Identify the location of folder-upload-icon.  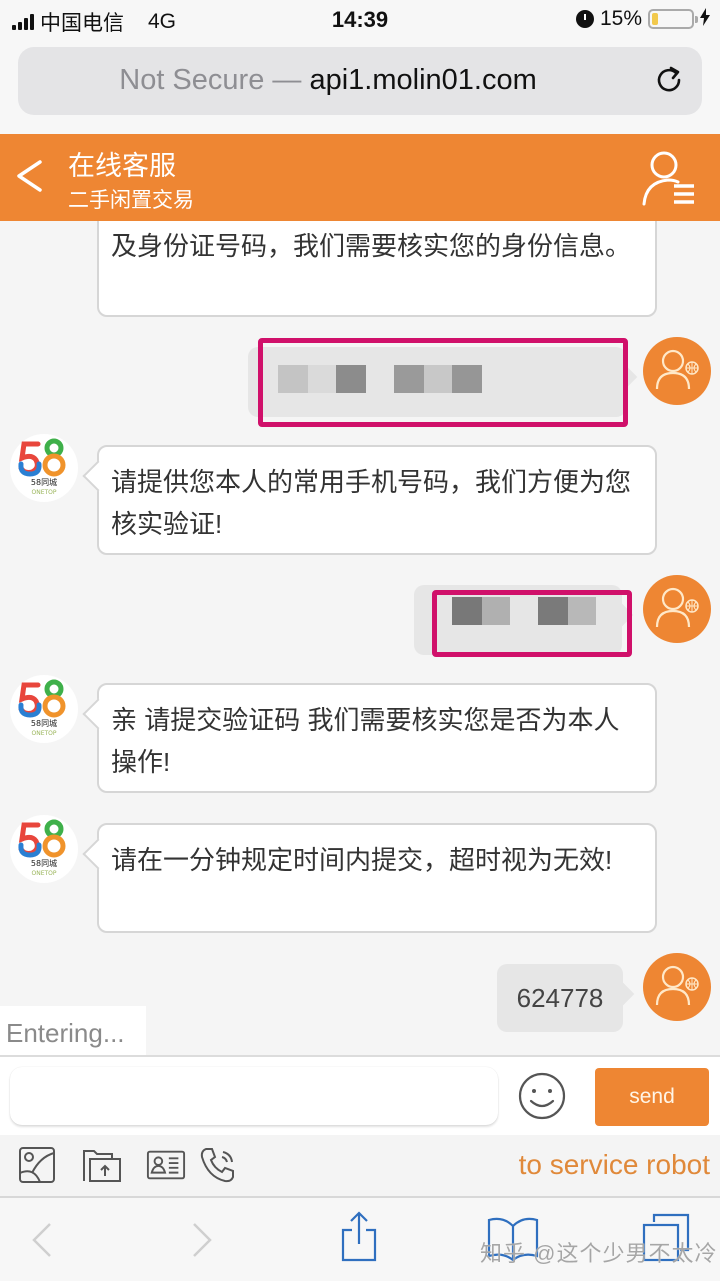
(102, 1165).